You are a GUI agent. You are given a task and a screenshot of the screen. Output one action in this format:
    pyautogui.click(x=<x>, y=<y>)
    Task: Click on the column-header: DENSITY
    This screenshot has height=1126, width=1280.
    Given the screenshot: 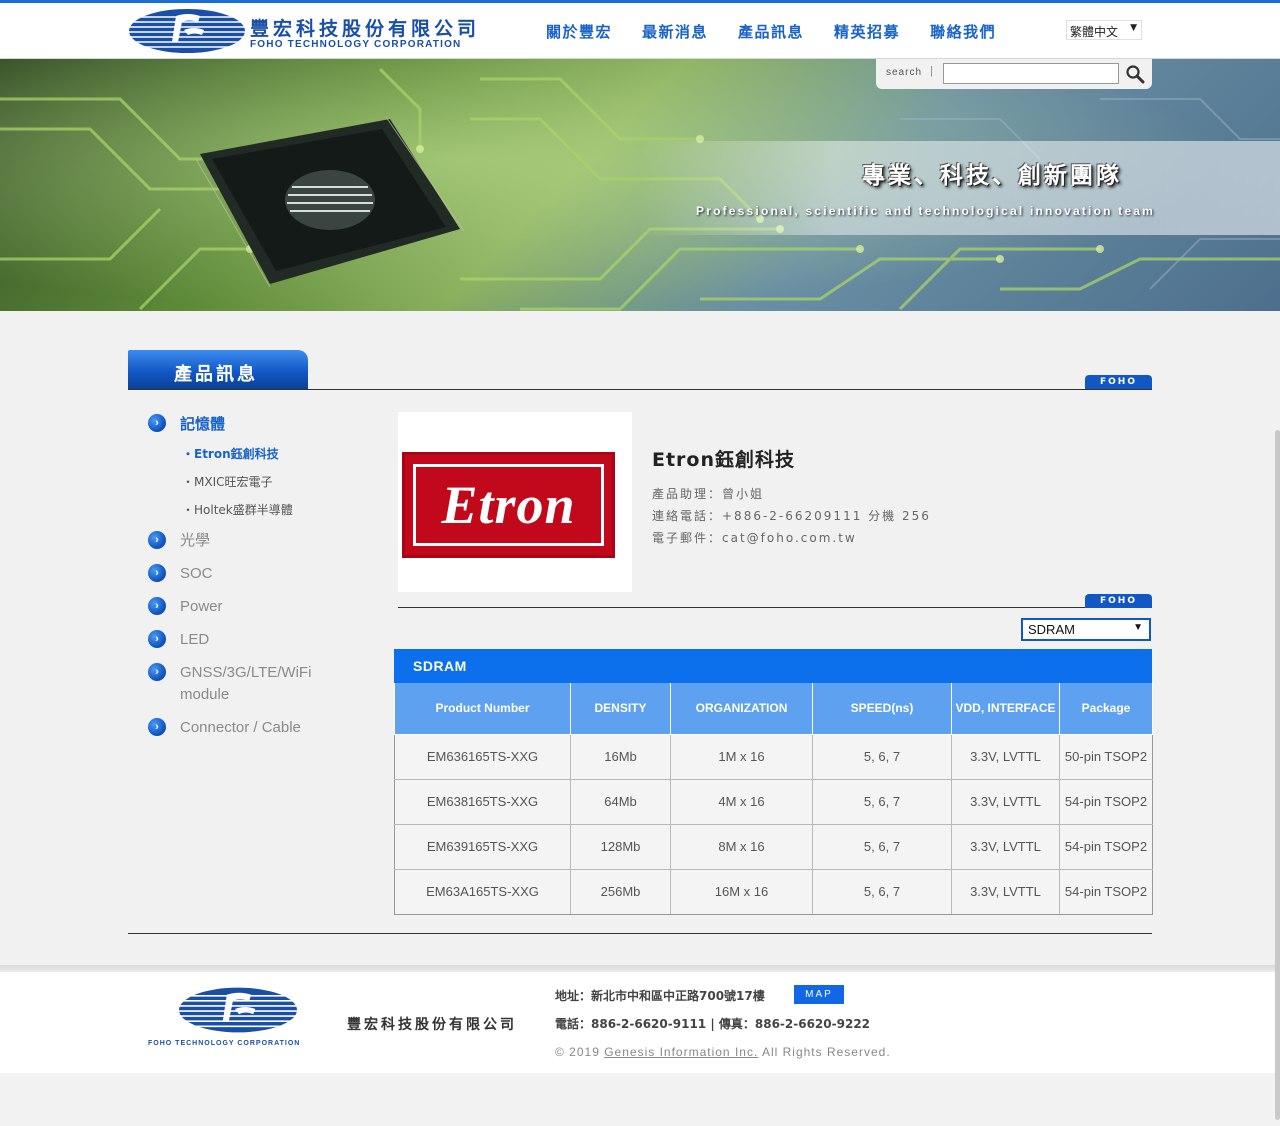 What is the action you would take?
    pyautogui.click(x=620, y=709)
    